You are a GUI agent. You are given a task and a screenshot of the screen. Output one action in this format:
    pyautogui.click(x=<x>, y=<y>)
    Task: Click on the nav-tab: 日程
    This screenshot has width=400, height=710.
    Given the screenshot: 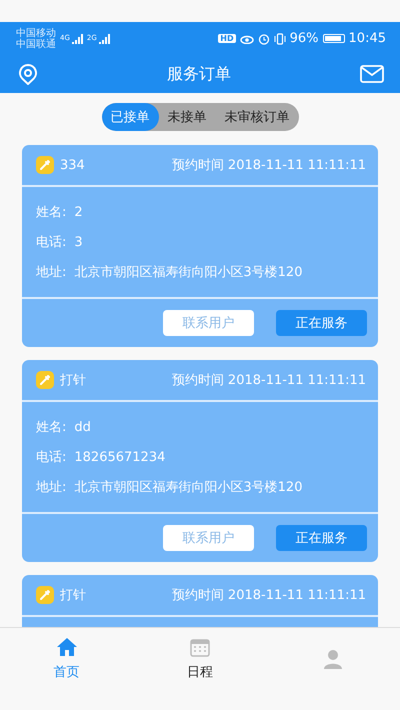 What is the action you would take?
    pyautogui.click(x=200, y=659)
    